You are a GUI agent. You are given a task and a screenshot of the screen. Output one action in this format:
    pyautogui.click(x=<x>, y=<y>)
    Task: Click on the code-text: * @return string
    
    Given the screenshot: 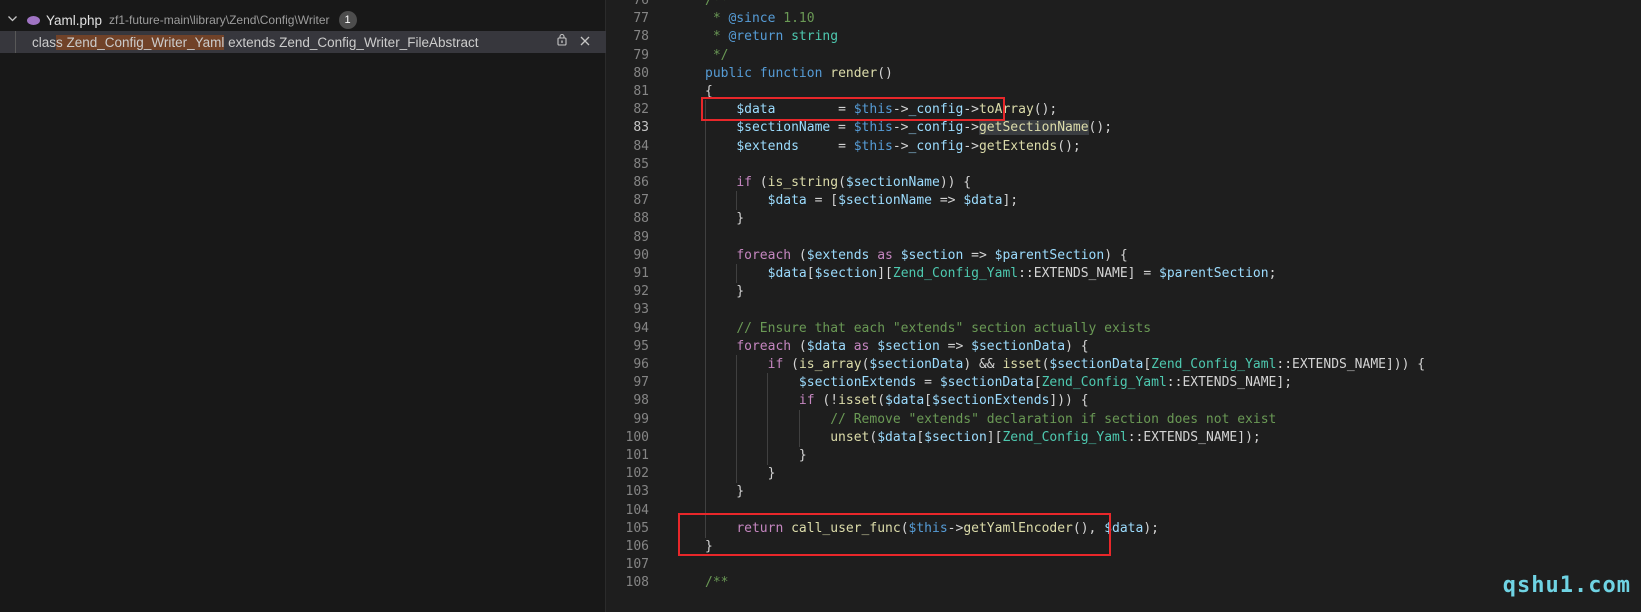 What is the action you would take?
    pyautogui.click(x=771, y=36)
    